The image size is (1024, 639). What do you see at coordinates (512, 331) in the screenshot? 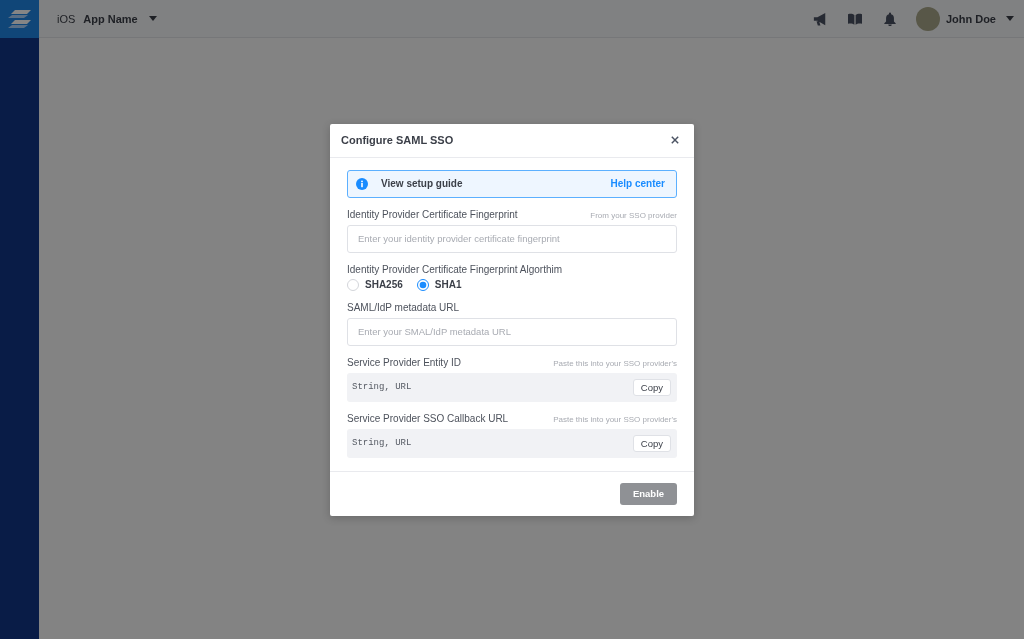
I see `input-field: Enter your SMAL/IdP metadata URL` at bounding box center [512, 331].